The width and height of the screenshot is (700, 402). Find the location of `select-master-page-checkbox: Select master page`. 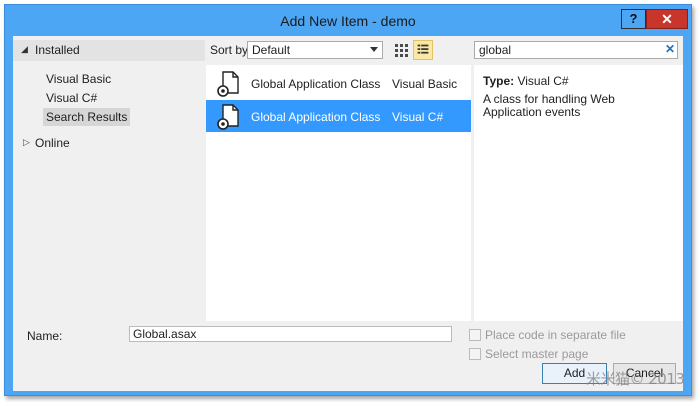

select-master-page-checkbox: Select master page is located at coordinates (574, 354).